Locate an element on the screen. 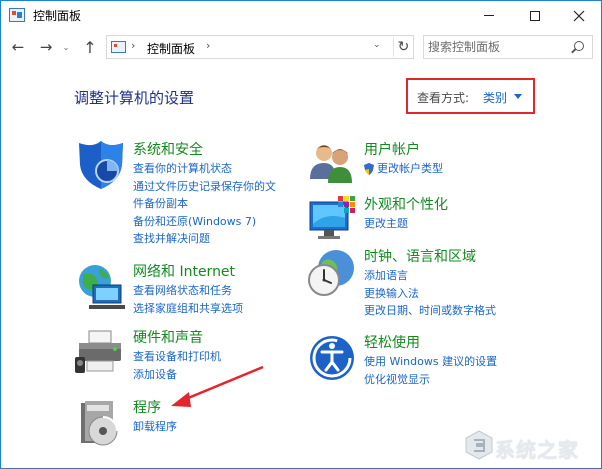 This screenshot has height=469, width=602. minimize-icon is located at coordinates (489, 15).